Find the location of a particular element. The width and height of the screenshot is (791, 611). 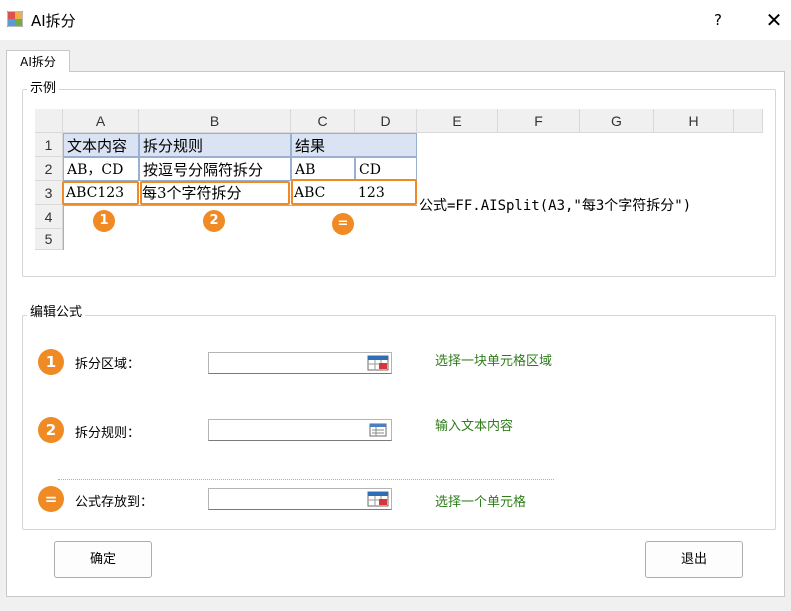

cell-c1: 结果 is located at coordinates (354, 145).